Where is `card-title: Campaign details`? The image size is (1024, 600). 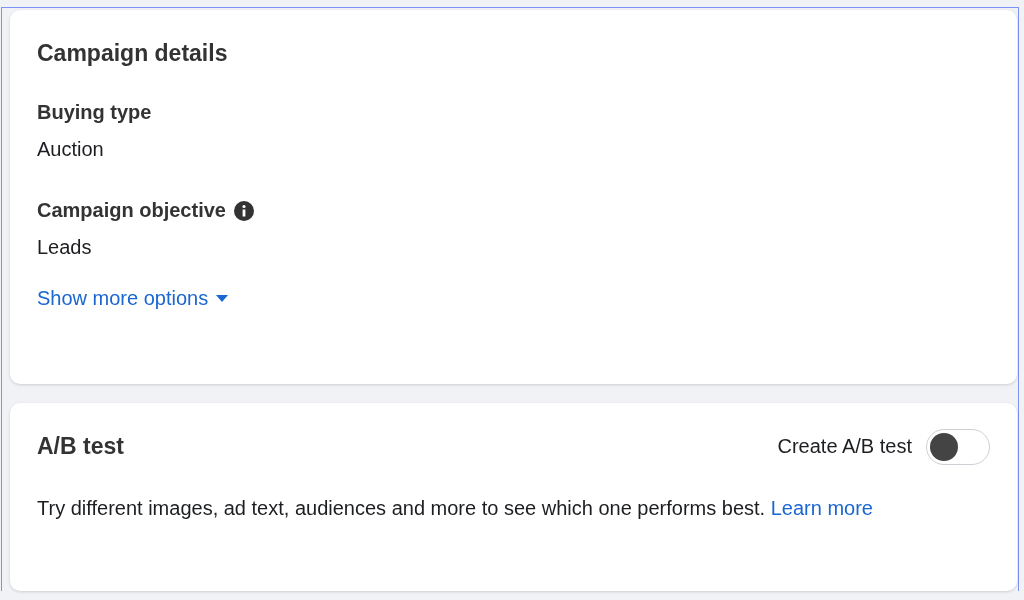 card-title: Campaign details is located at coordinates (133, 53).